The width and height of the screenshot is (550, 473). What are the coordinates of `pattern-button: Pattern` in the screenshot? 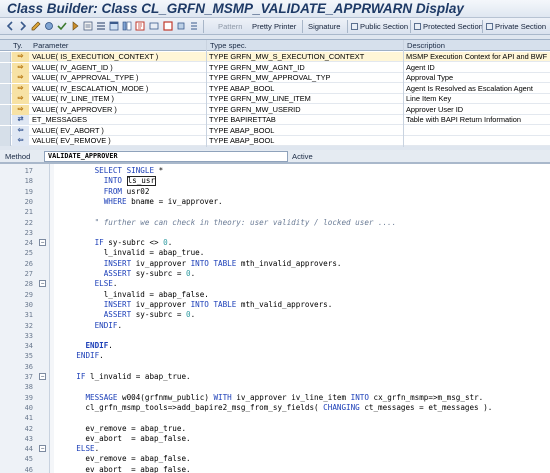 It's located at (230, 26).